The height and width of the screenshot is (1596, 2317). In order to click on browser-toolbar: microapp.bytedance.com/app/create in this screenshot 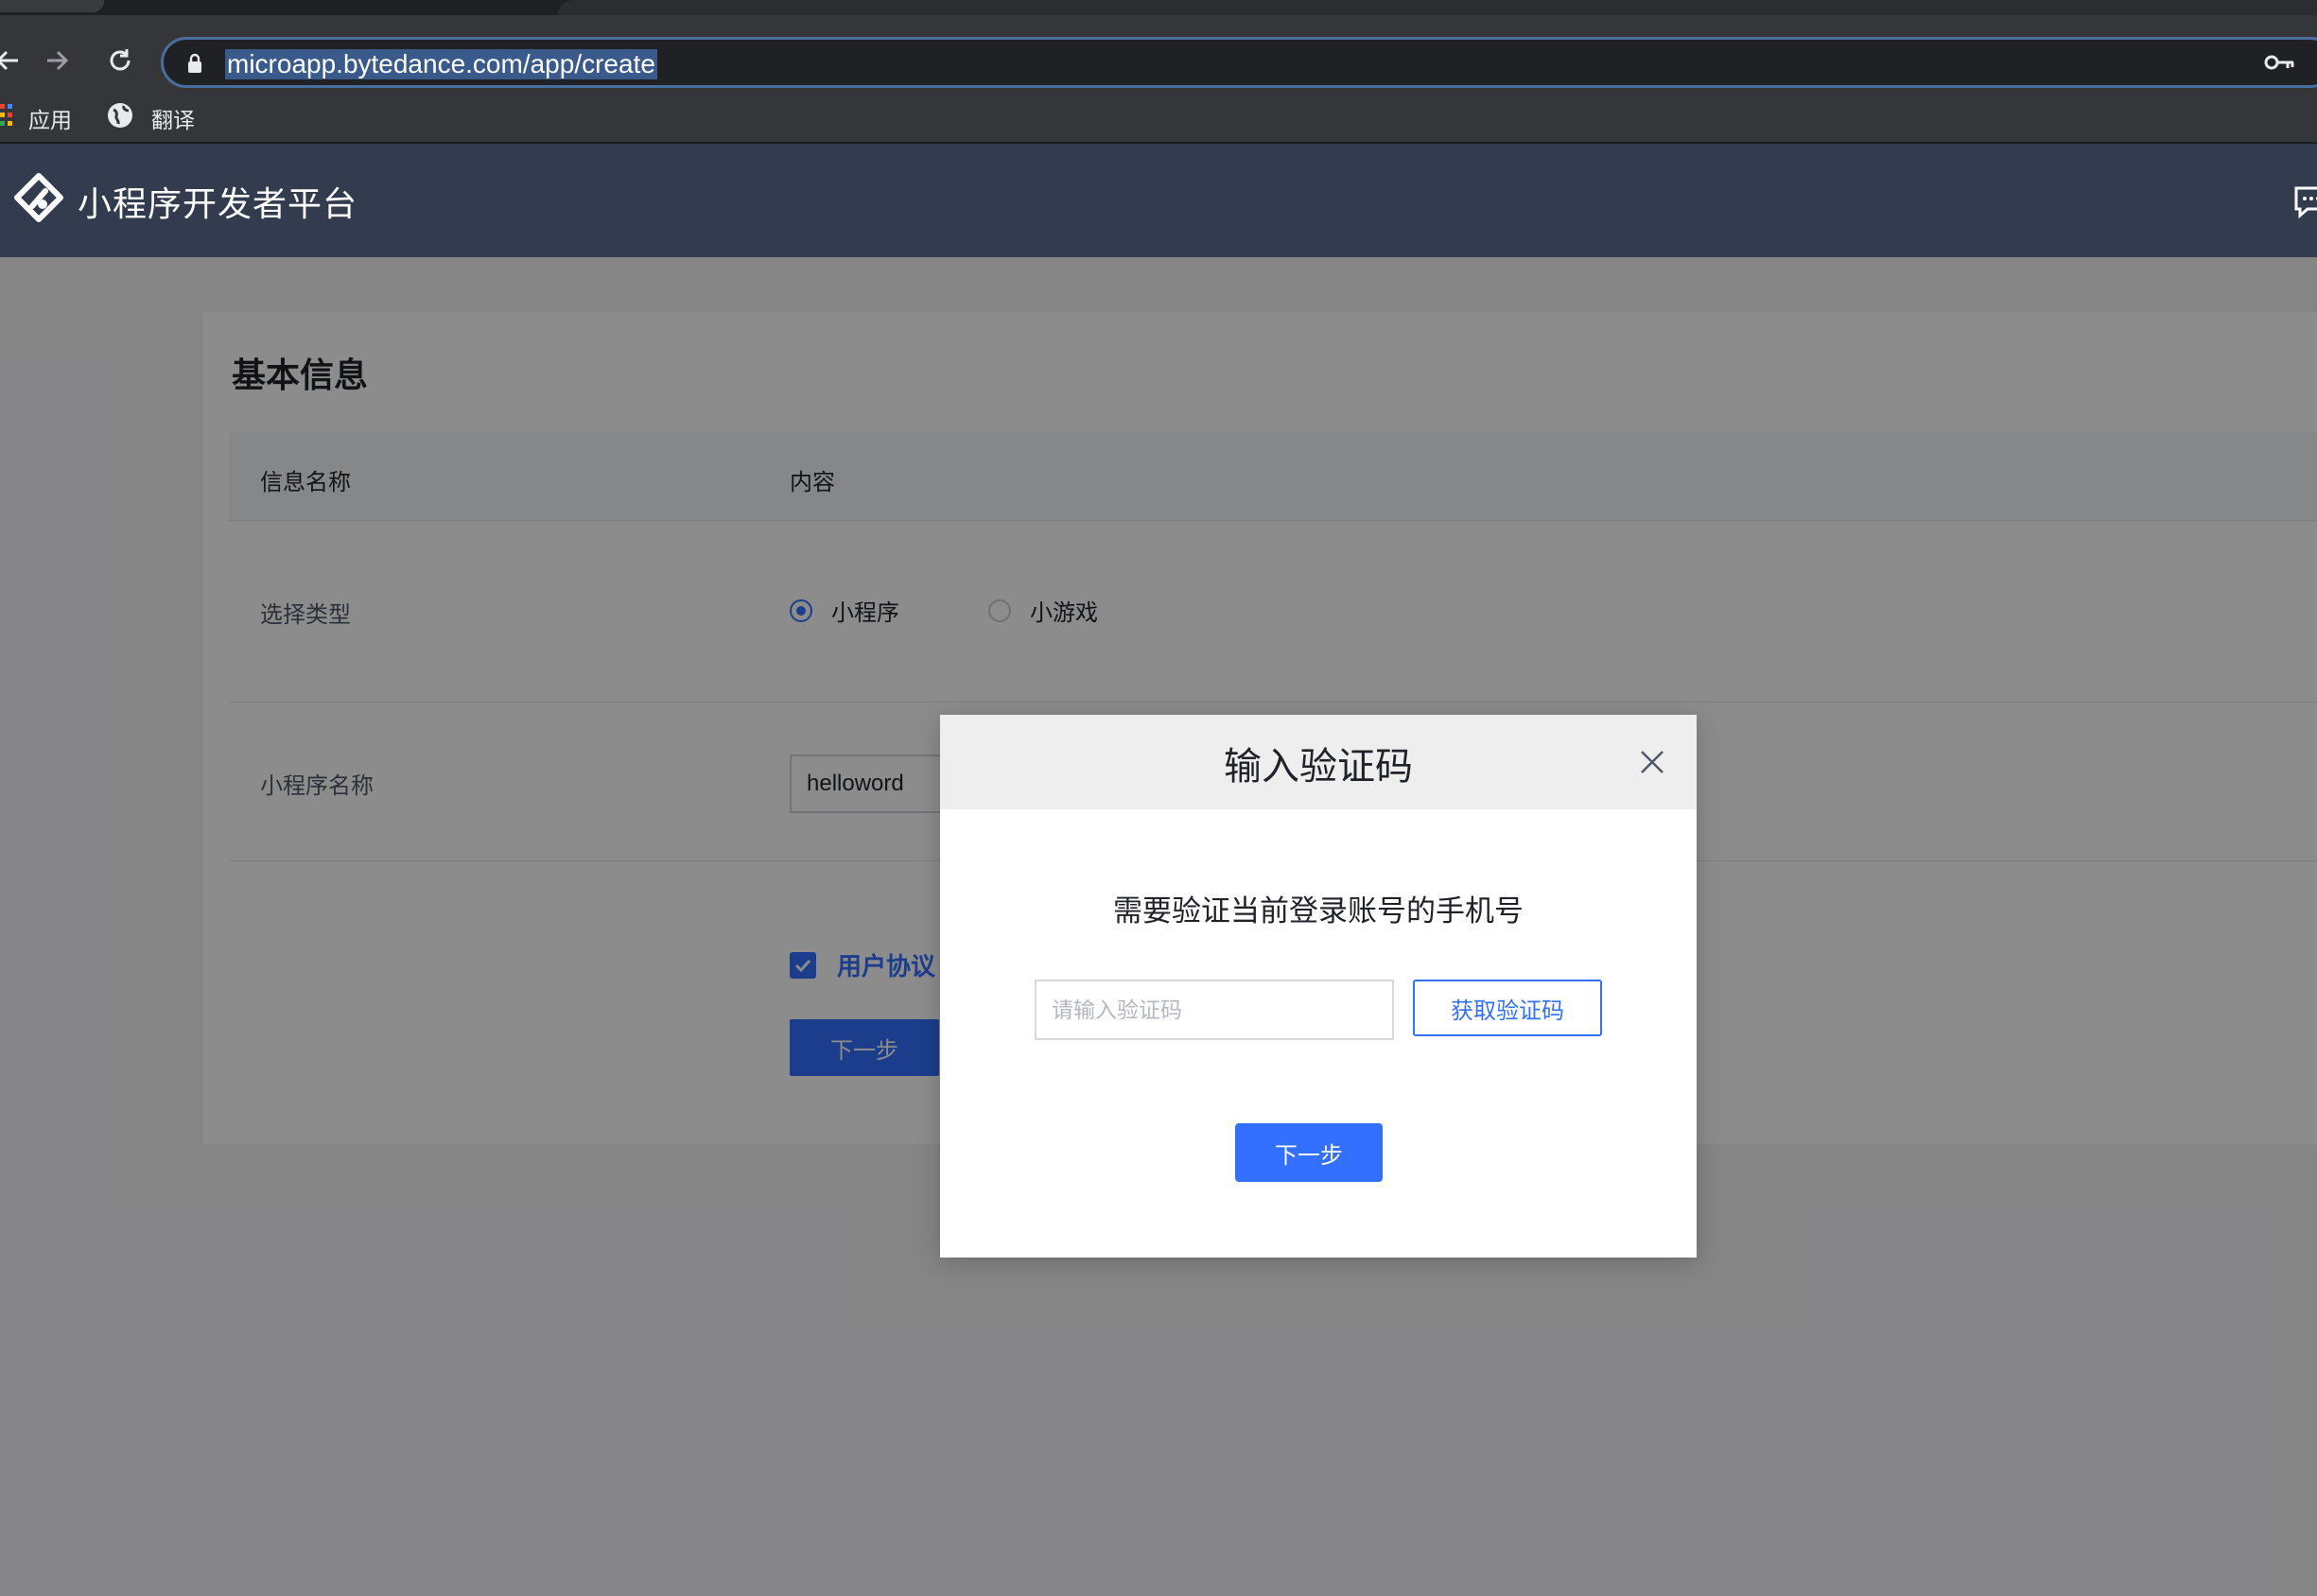, I will do `click(1158, 55)`.